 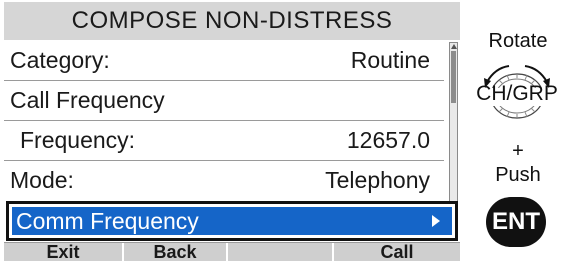 I want to click on submenu-arrow-icon, so click(x=436, y=221).